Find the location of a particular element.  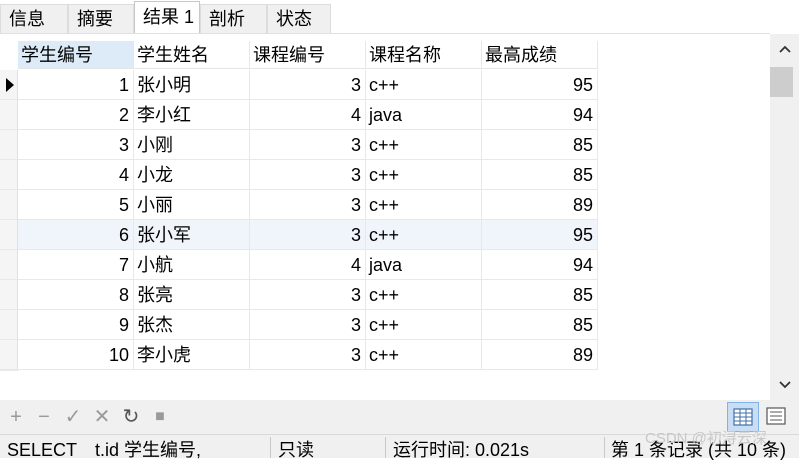

table-cell: 5 is located at coordinates (76, 205).